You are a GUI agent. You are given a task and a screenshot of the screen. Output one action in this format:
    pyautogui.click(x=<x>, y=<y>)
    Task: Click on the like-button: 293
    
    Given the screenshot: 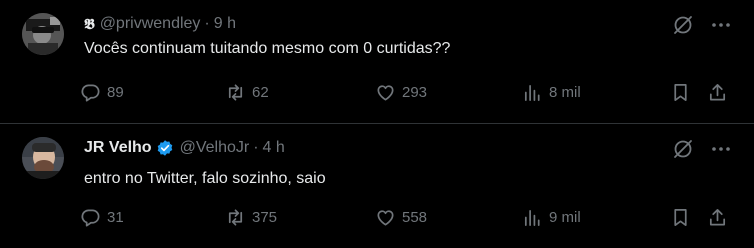 What is the action you would take?
    pyautogui.click(x=401, y=92)
    